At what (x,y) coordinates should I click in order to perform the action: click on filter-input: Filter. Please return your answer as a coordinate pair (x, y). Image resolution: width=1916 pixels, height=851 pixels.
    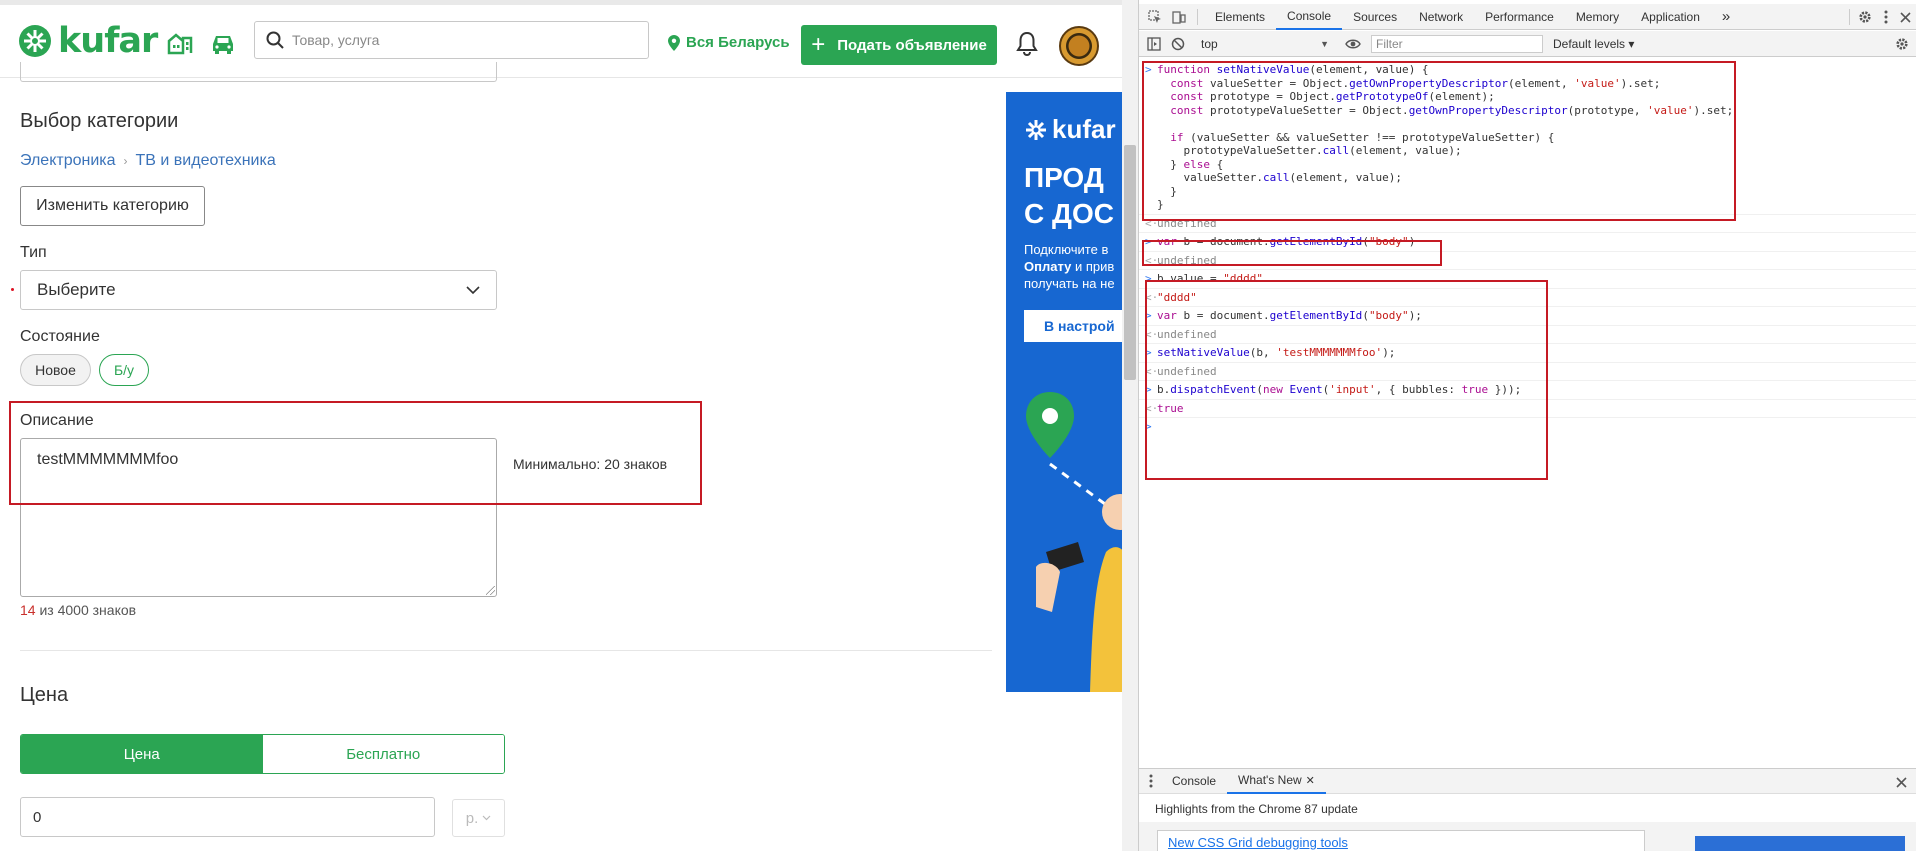
    Looking at the image, I should click on (1457, 43).